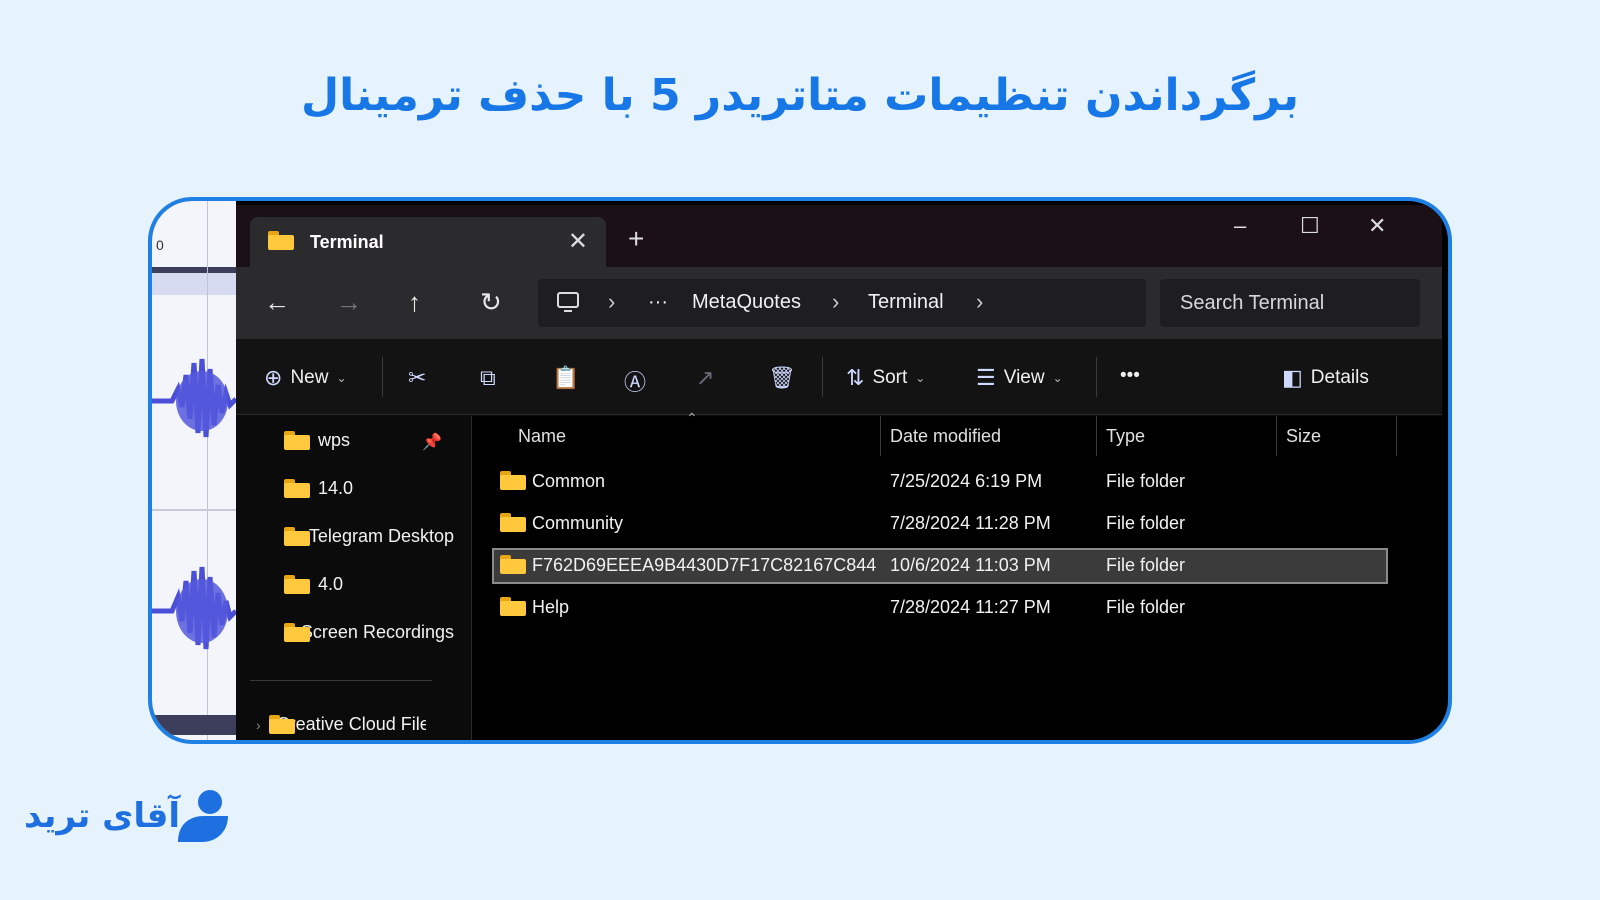 The width and height of the screenshot is (1600, 900). Describe the element at coordinates (273, 377) in the screenshot. I see `plus-circle-icon: ⊕` at that location.